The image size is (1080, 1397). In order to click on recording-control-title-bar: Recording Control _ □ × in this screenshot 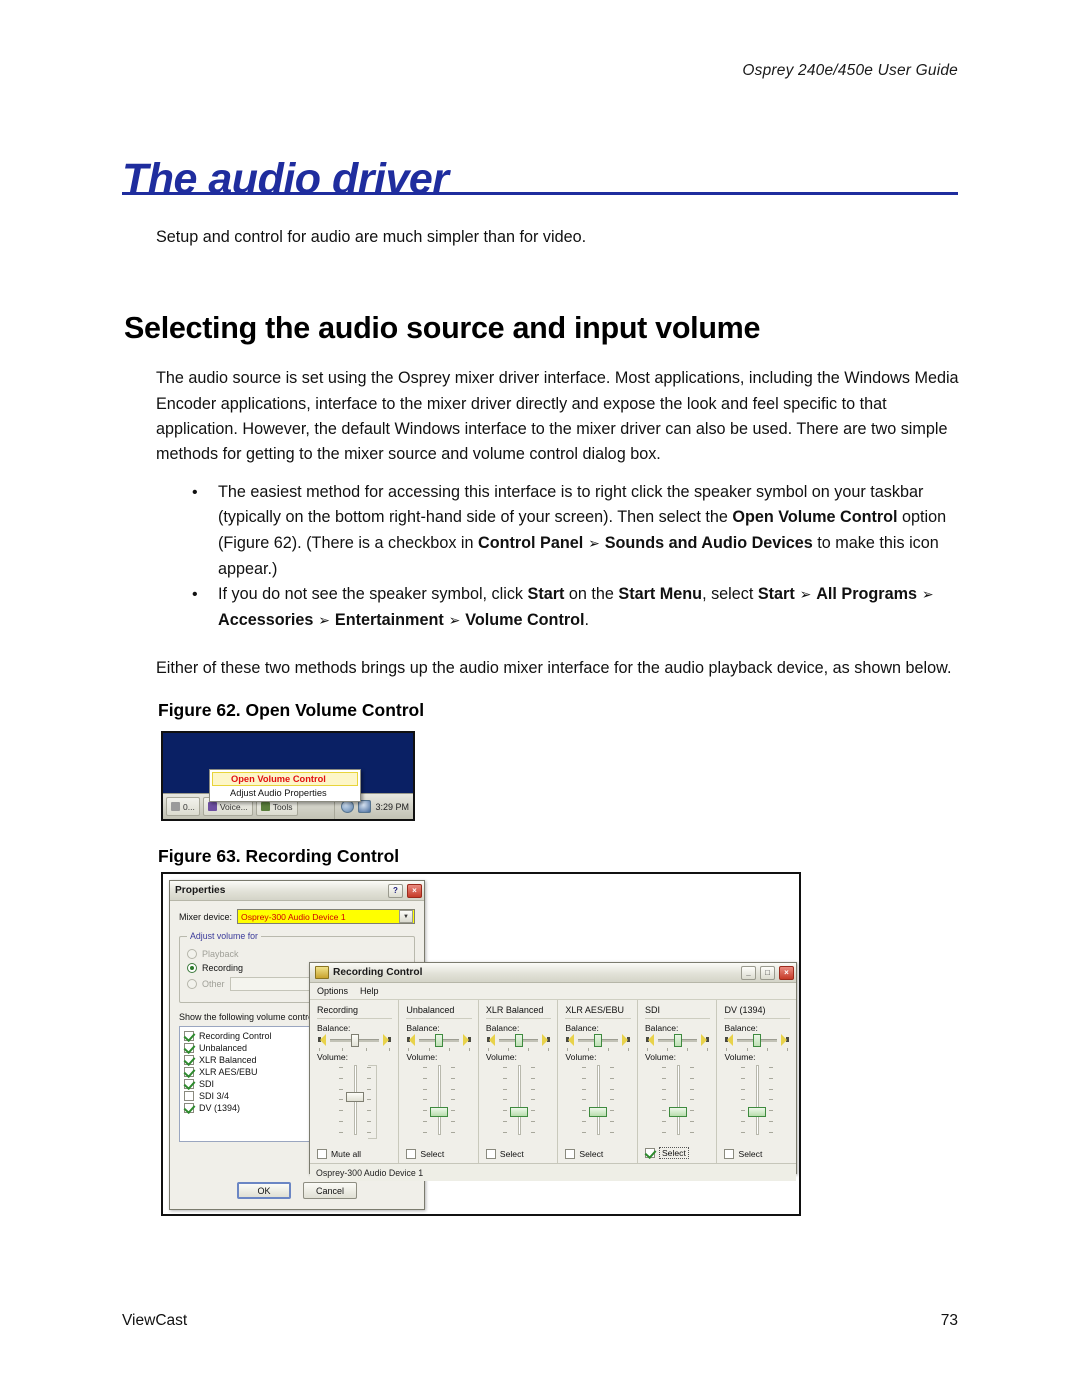, I will do `click(553, 973)`.